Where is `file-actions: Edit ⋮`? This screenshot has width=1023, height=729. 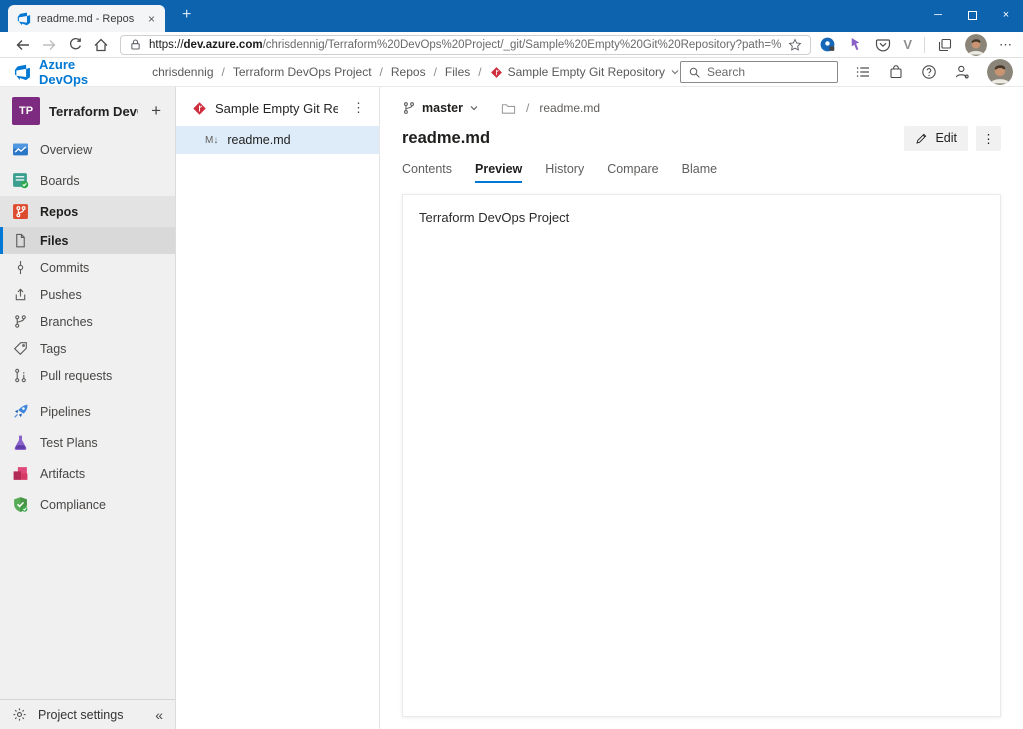
file-actions: Edit ⋮ is located at coordinates (952, 138).